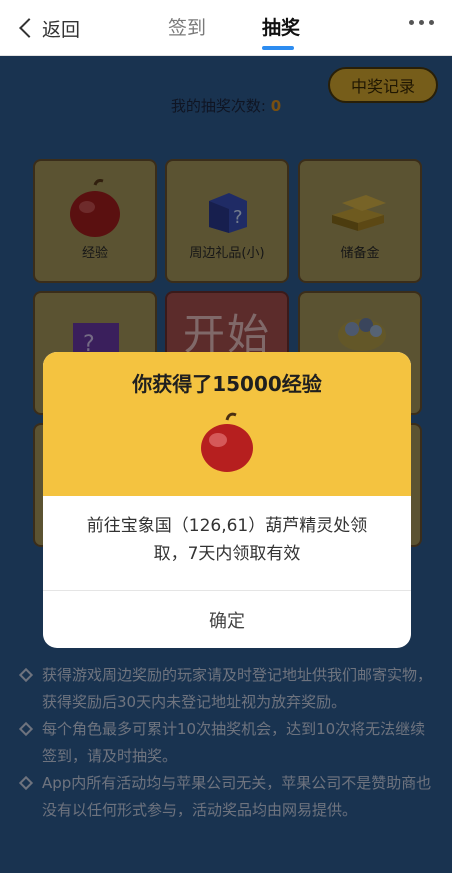 Image resolution: width=452 pixels, height=873 pixels. I want to click on back-button: 返回, so click(49, 28).